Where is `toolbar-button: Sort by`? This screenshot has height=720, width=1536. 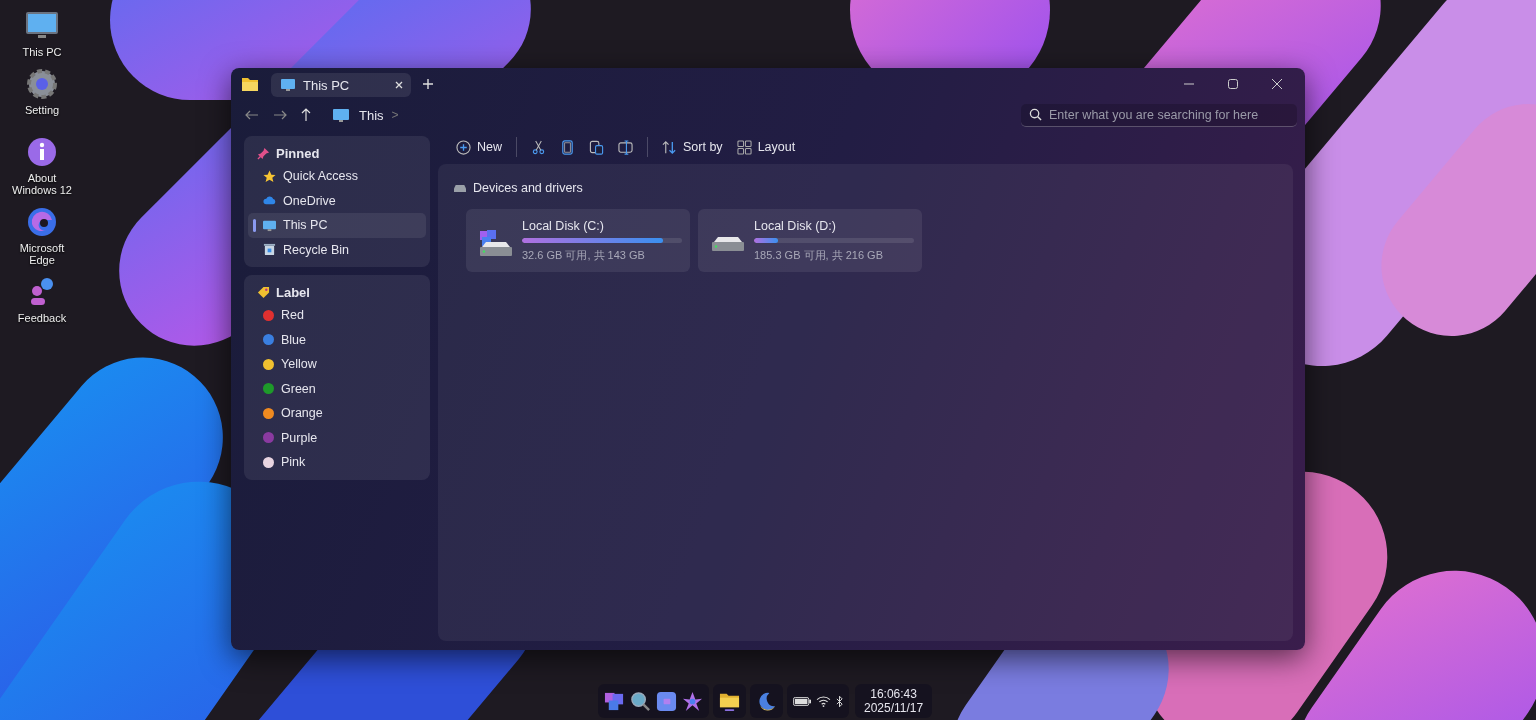
toolbar-button: Sort by is located at coordinates (692, 147).